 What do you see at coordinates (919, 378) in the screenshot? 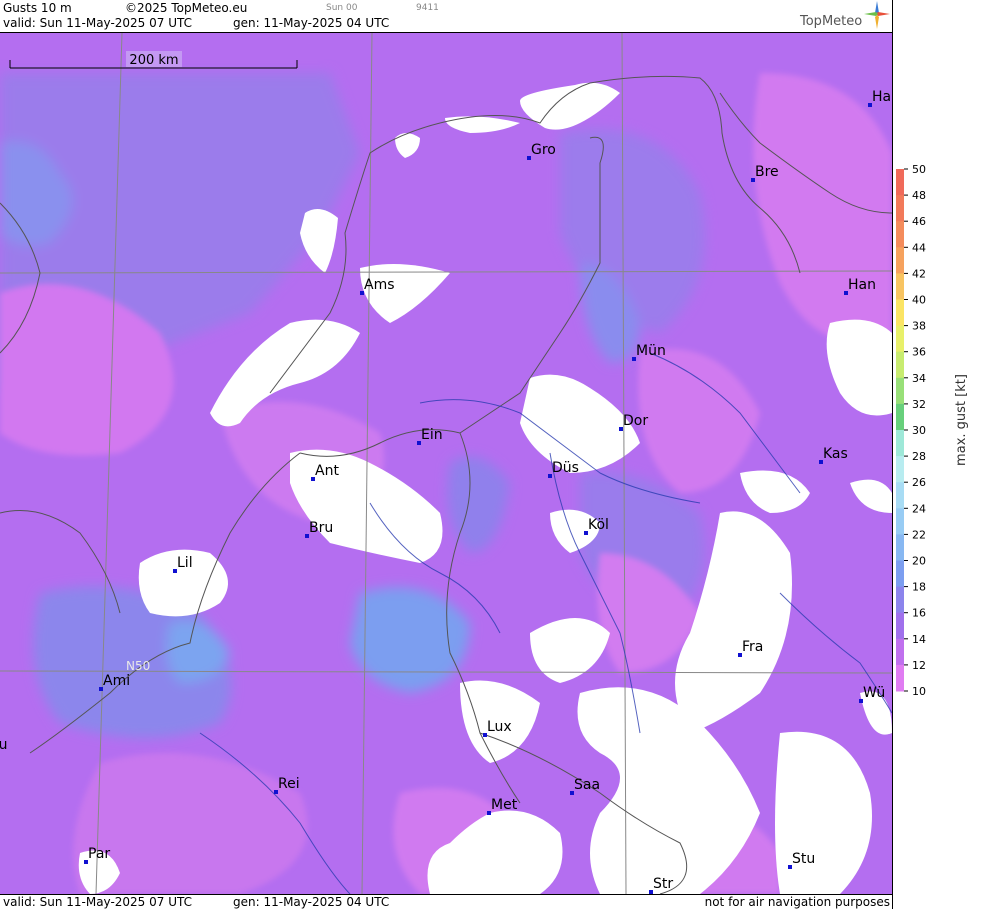
I see `legend-tick-label: 34` at bounding box center [919, 378].